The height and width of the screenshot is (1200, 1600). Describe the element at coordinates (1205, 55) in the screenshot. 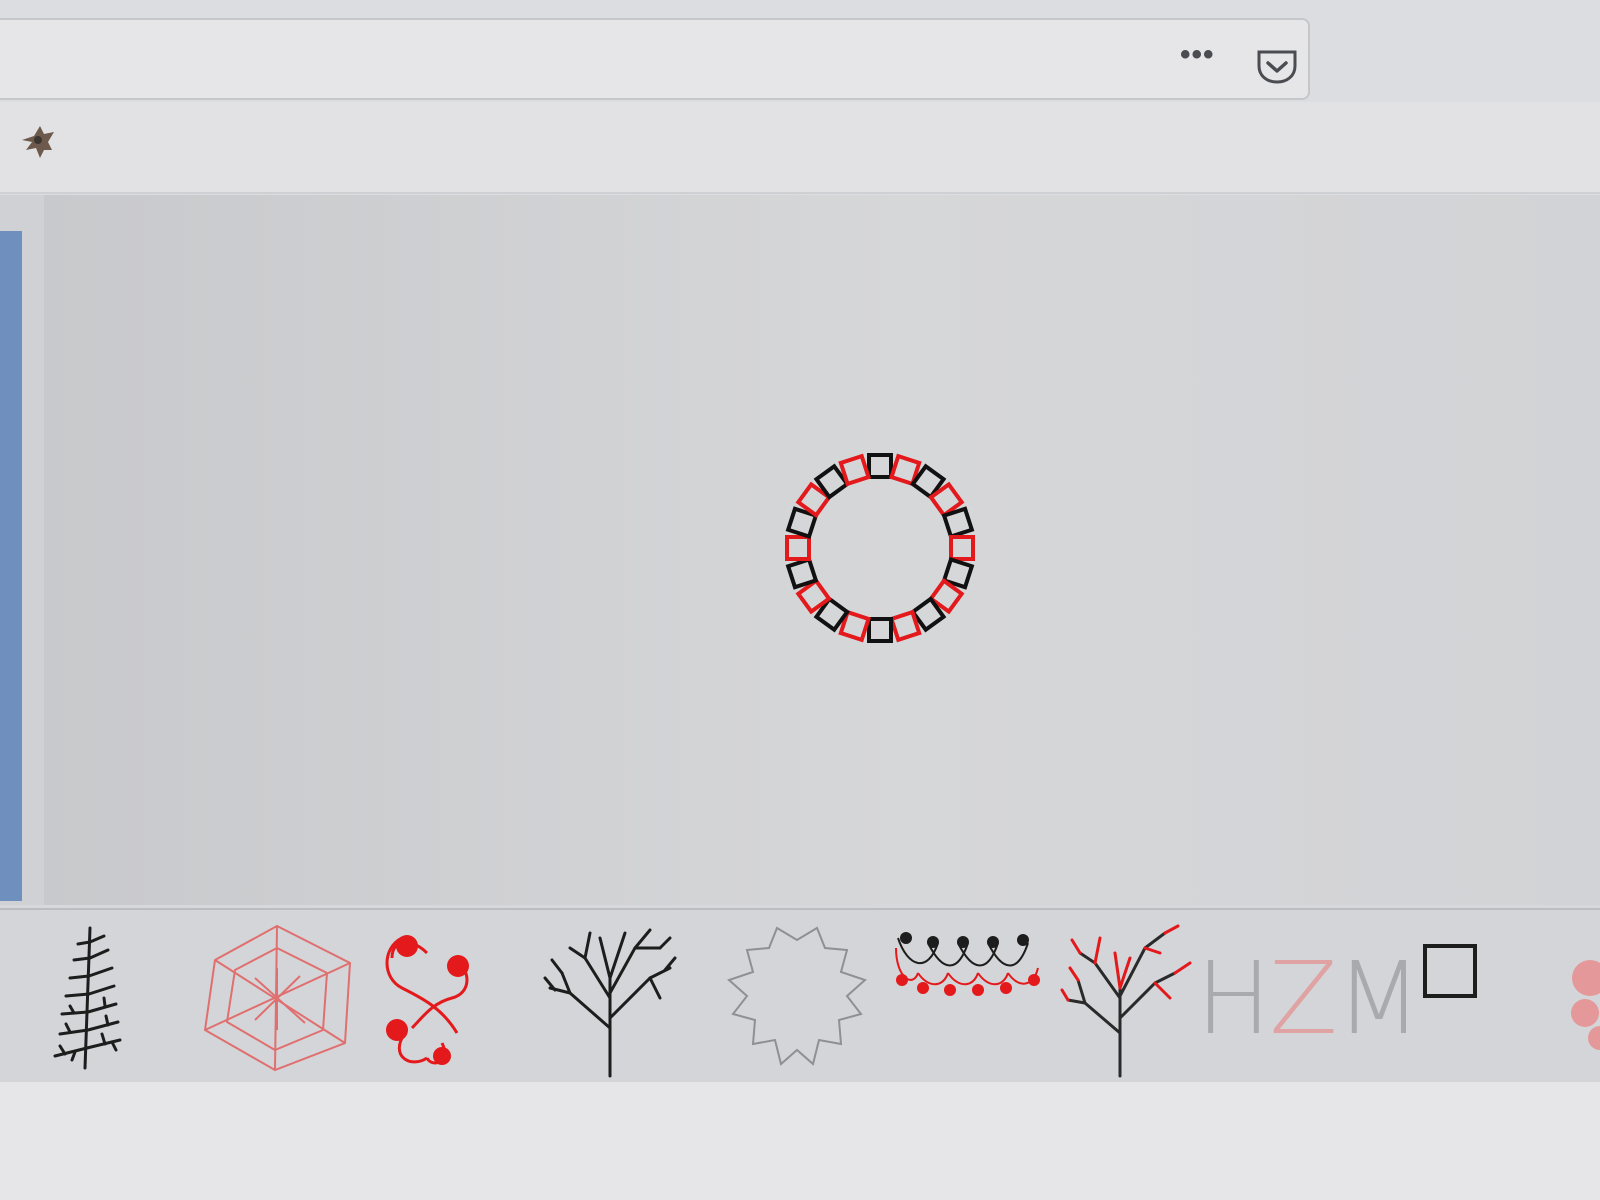

I see `ellipsis-icon: •••` at that location.